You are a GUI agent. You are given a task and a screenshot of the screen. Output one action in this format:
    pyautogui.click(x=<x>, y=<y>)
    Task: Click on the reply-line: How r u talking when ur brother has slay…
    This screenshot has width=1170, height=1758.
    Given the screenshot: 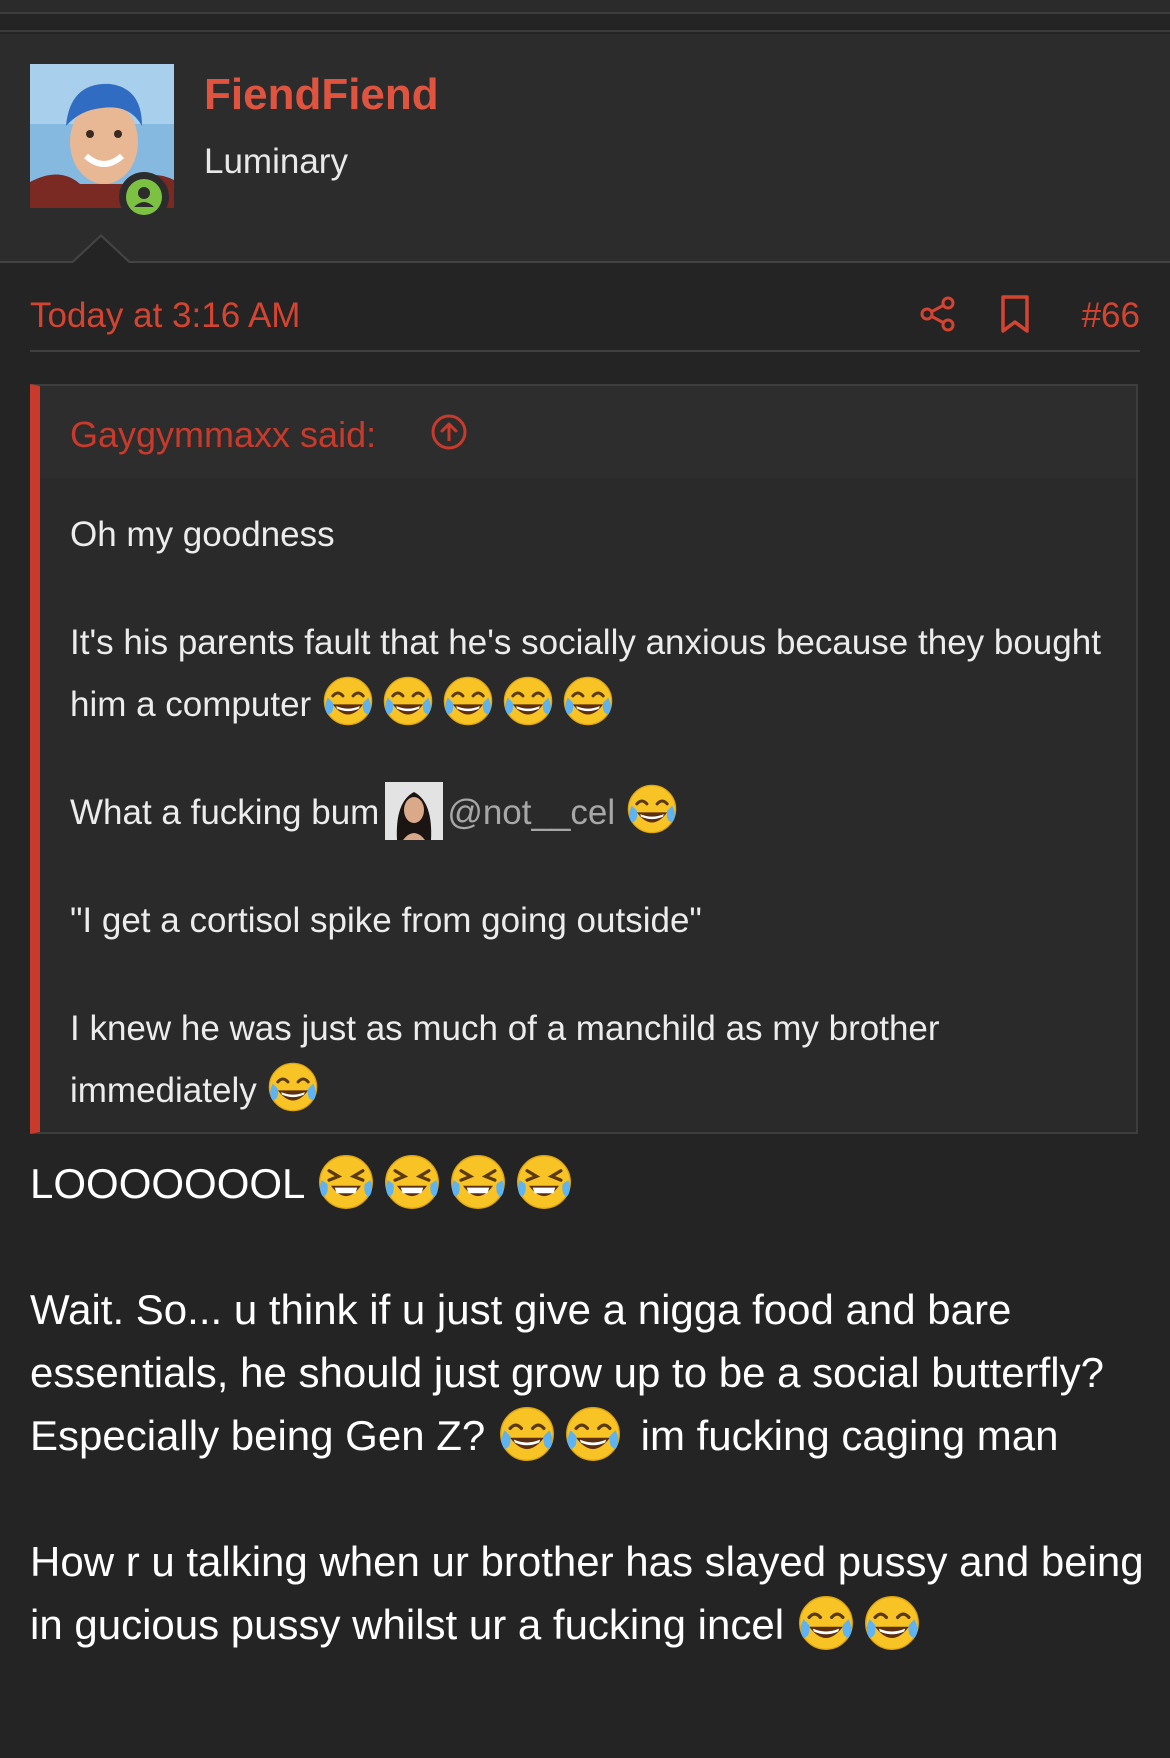 What is the action you would take?
    pyautogui.click(x=590, y=1593)
    